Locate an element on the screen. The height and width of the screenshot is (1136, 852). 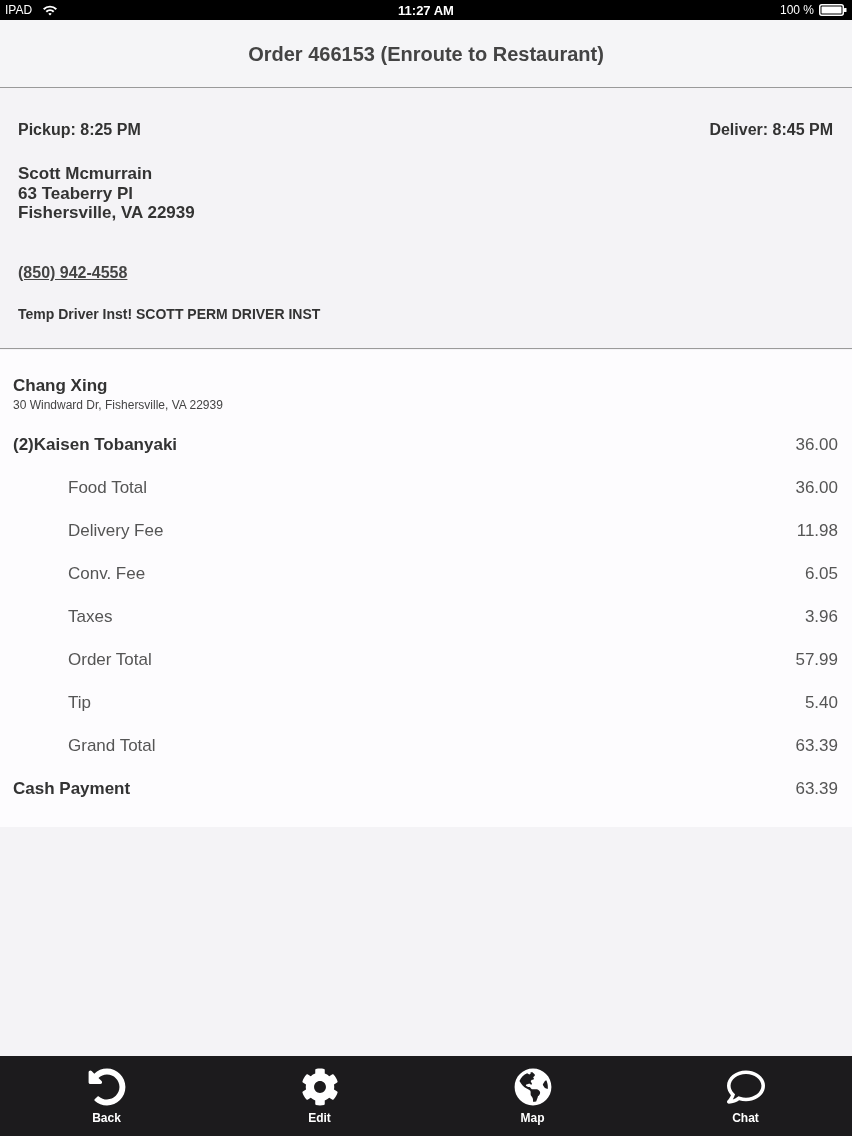
undo-arrow-icon is located at coordinates (106, 1087).